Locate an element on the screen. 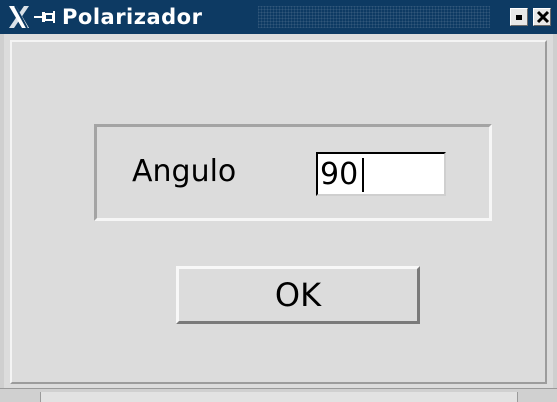  text-caret is located at coordinates (363, 175).